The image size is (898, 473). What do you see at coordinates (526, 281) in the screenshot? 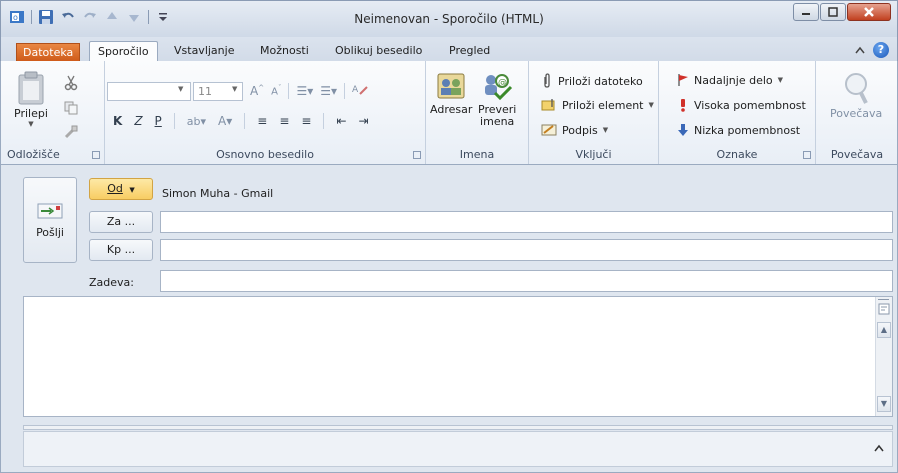
I see `subject-field` at bounding box center [526, 281].